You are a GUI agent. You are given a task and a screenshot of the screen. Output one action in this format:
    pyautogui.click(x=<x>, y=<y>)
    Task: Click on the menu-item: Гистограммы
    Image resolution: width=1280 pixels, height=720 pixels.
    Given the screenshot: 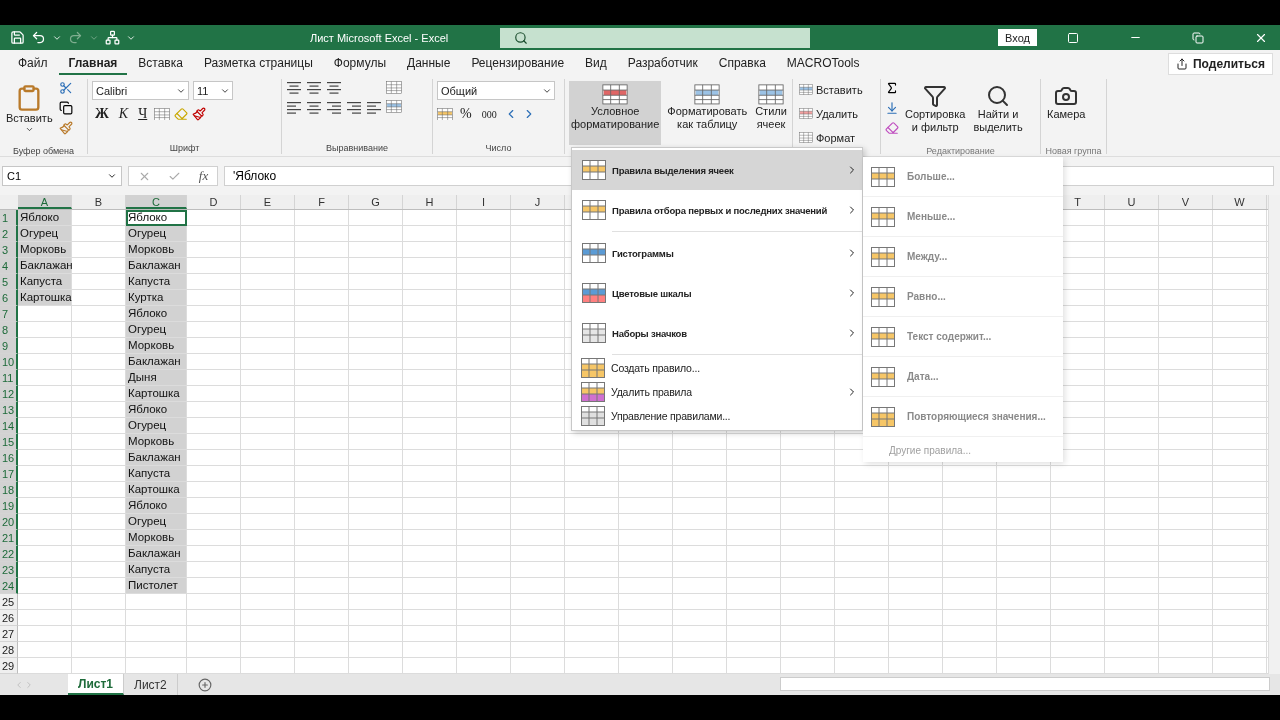 What is the action you would take?
    pyautogui.click(x=717, y=253)
    